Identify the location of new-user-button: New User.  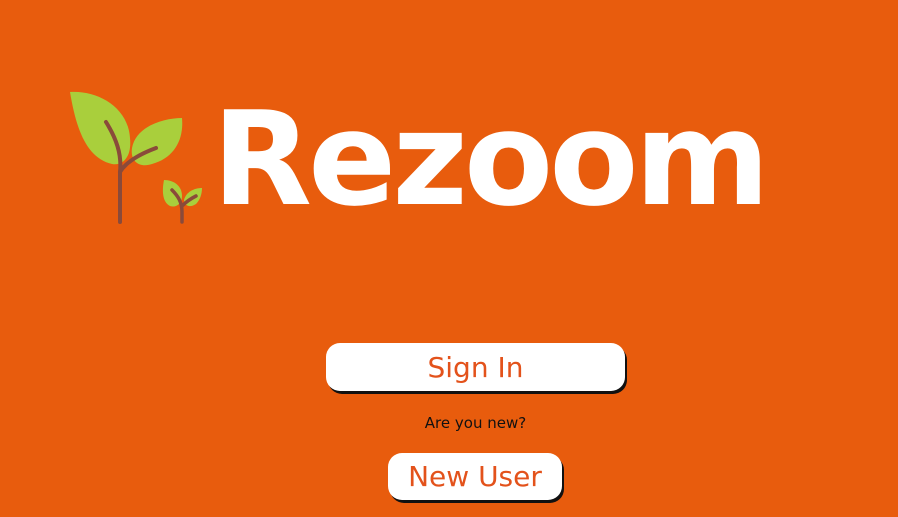
(475, 476).